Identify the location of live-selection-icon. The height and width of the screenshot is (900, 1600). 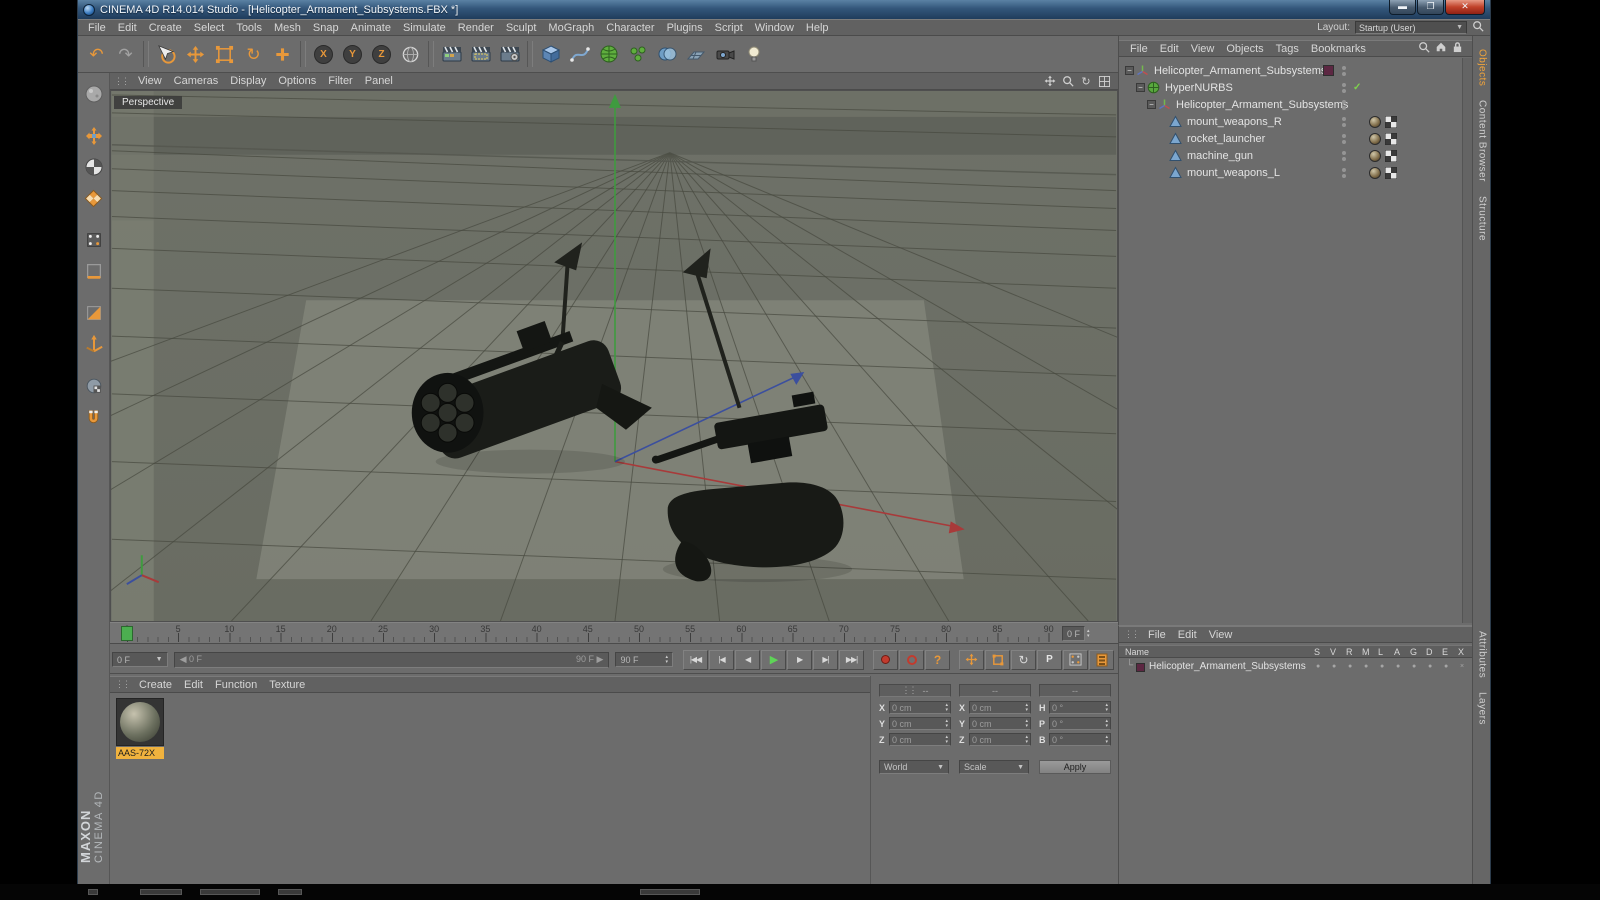
(166, 54).